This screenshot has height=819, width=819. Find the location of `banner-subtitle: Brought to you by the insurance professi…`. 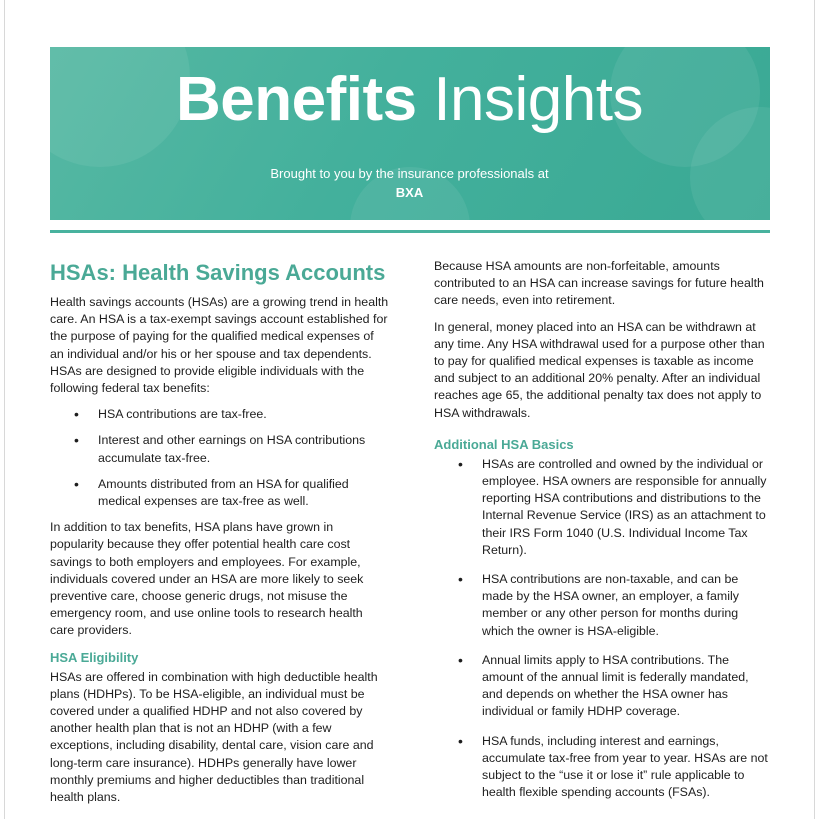

banner-subtitle: Brought to you by the insurance professi… is located at coordinates (409, 173).